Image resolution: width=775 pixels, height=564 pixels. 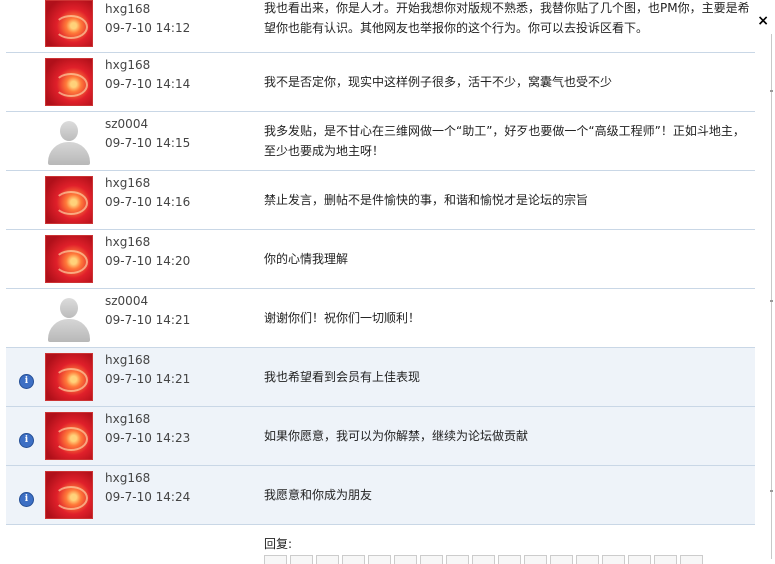 I want to click on close-icon: ×, so click(x=763, y=21).